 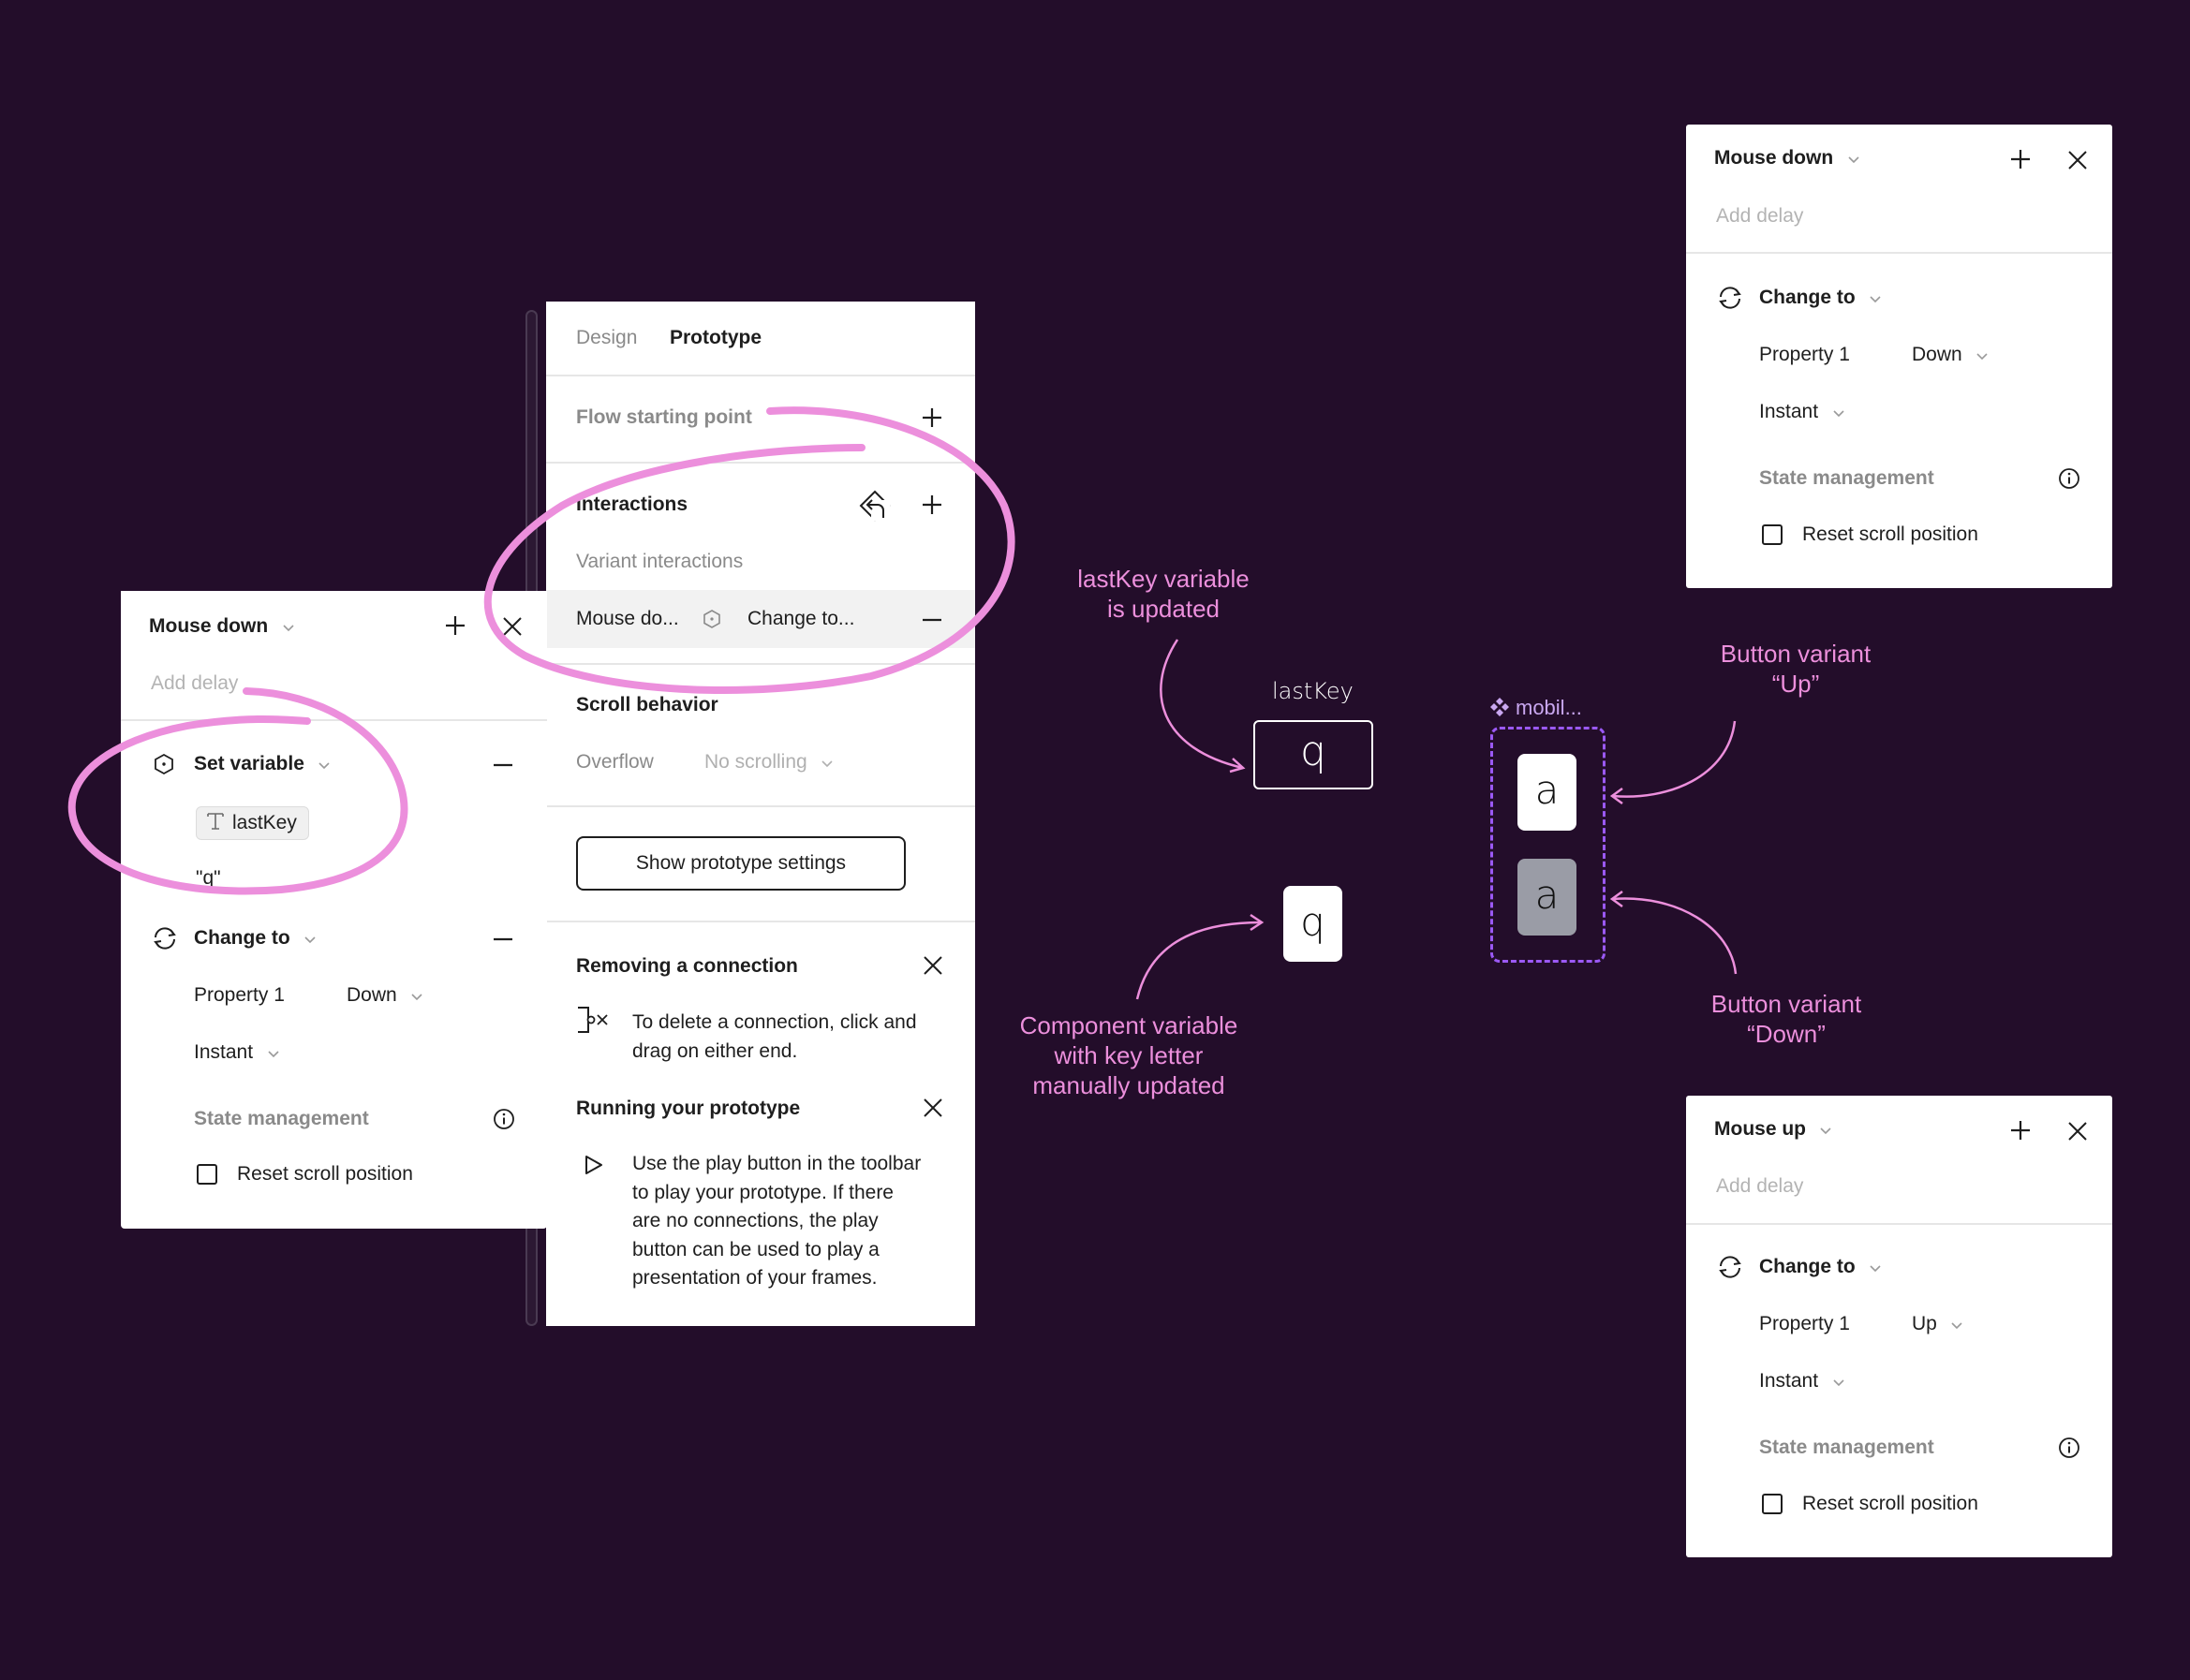 What do you see at coordinates (1937, 1324) in the screenshot?
I see `property-value-dropdown: Up` at bounding box center [1937, 1324].